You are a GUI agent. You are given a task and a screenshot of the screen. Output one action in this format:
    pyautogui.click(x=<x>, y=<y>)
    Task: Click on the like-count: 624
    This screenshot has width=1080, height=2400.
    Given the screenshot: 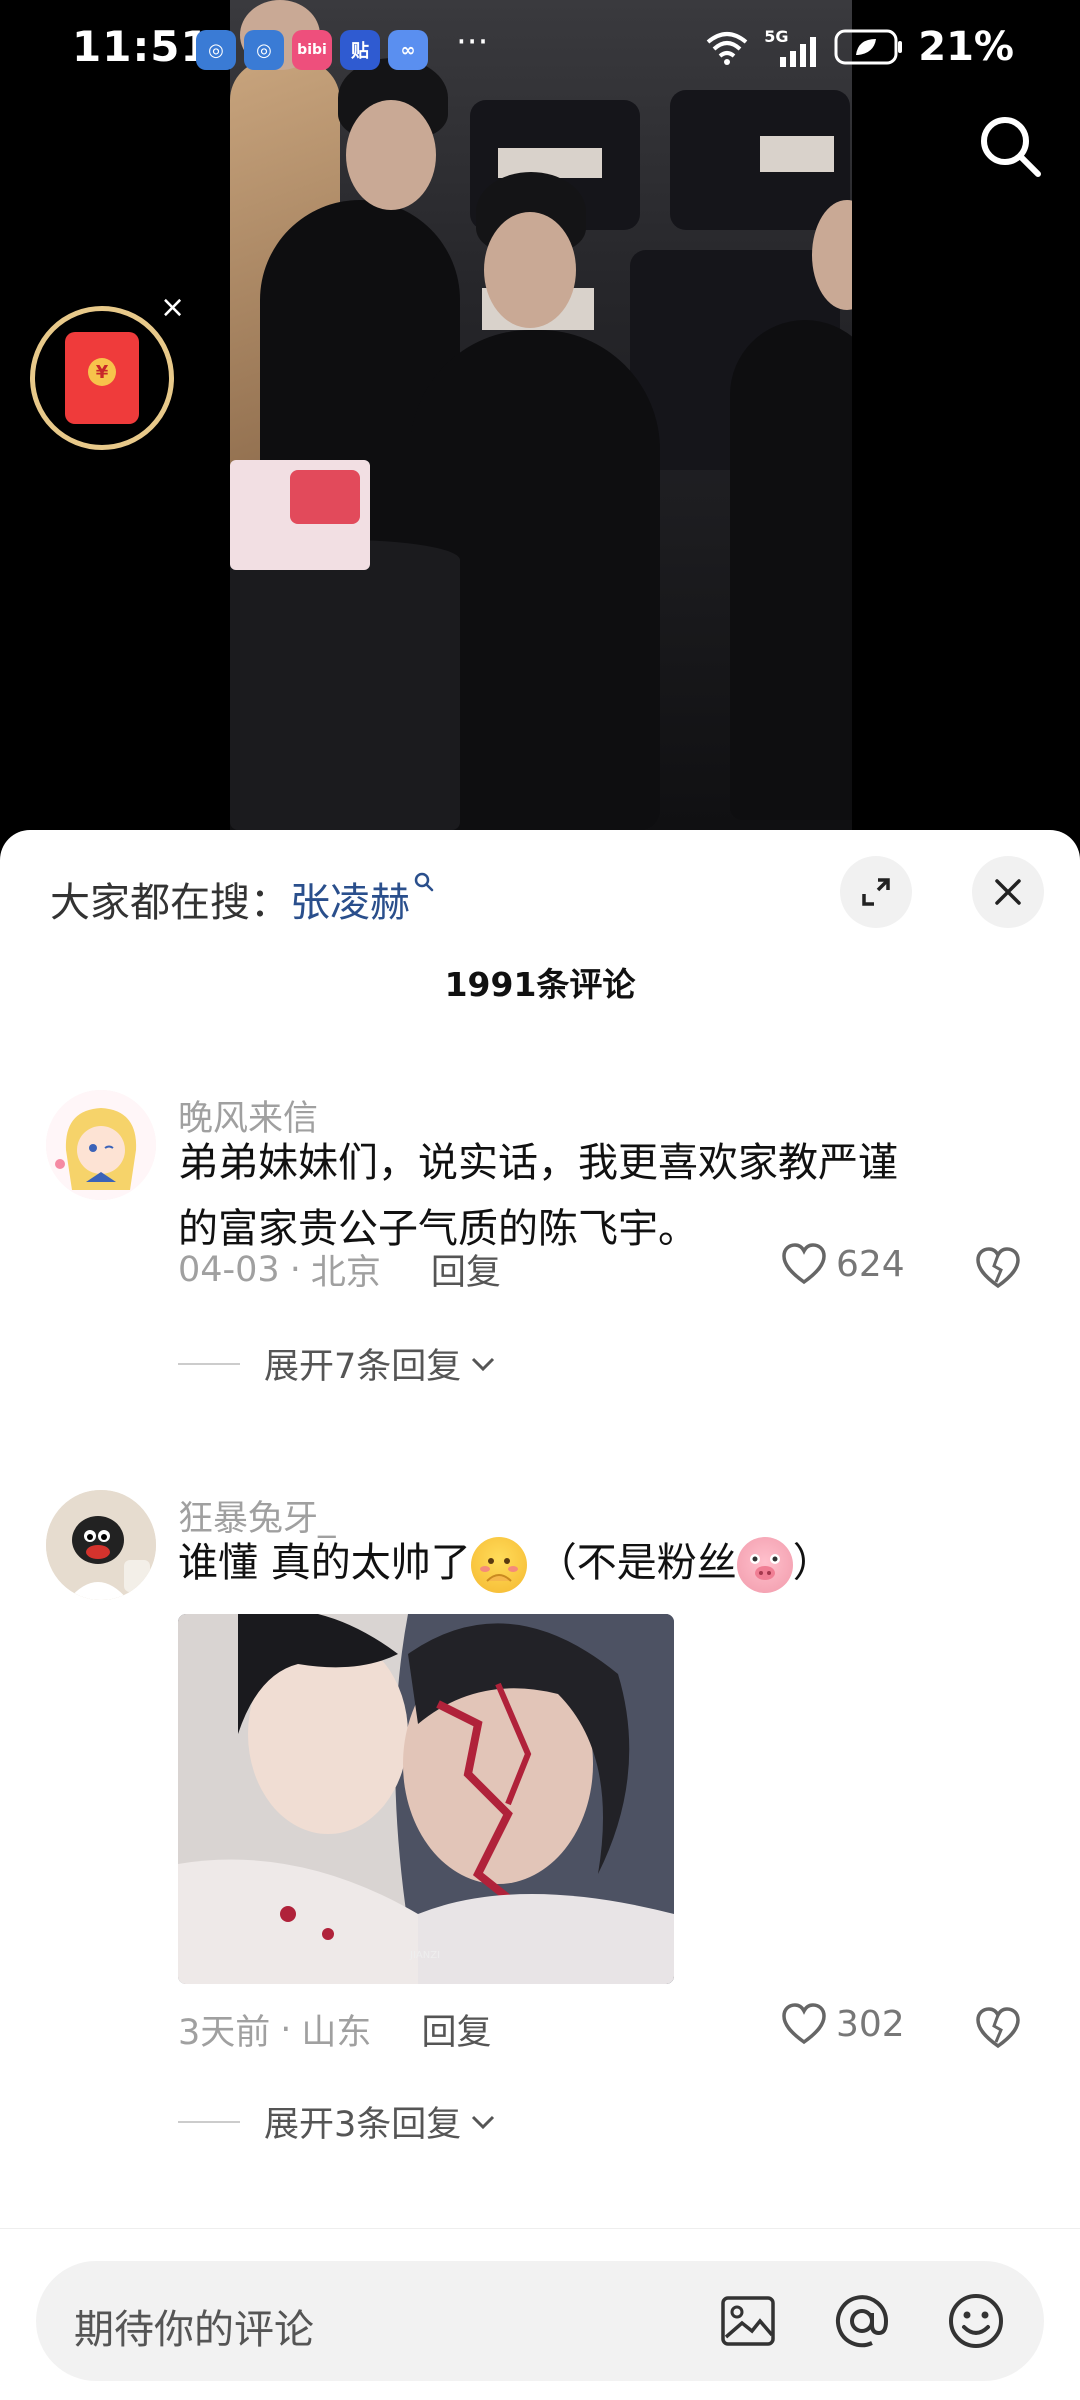 What is the action you would take?
    pyautogui.click(x=870, y=1264)
    